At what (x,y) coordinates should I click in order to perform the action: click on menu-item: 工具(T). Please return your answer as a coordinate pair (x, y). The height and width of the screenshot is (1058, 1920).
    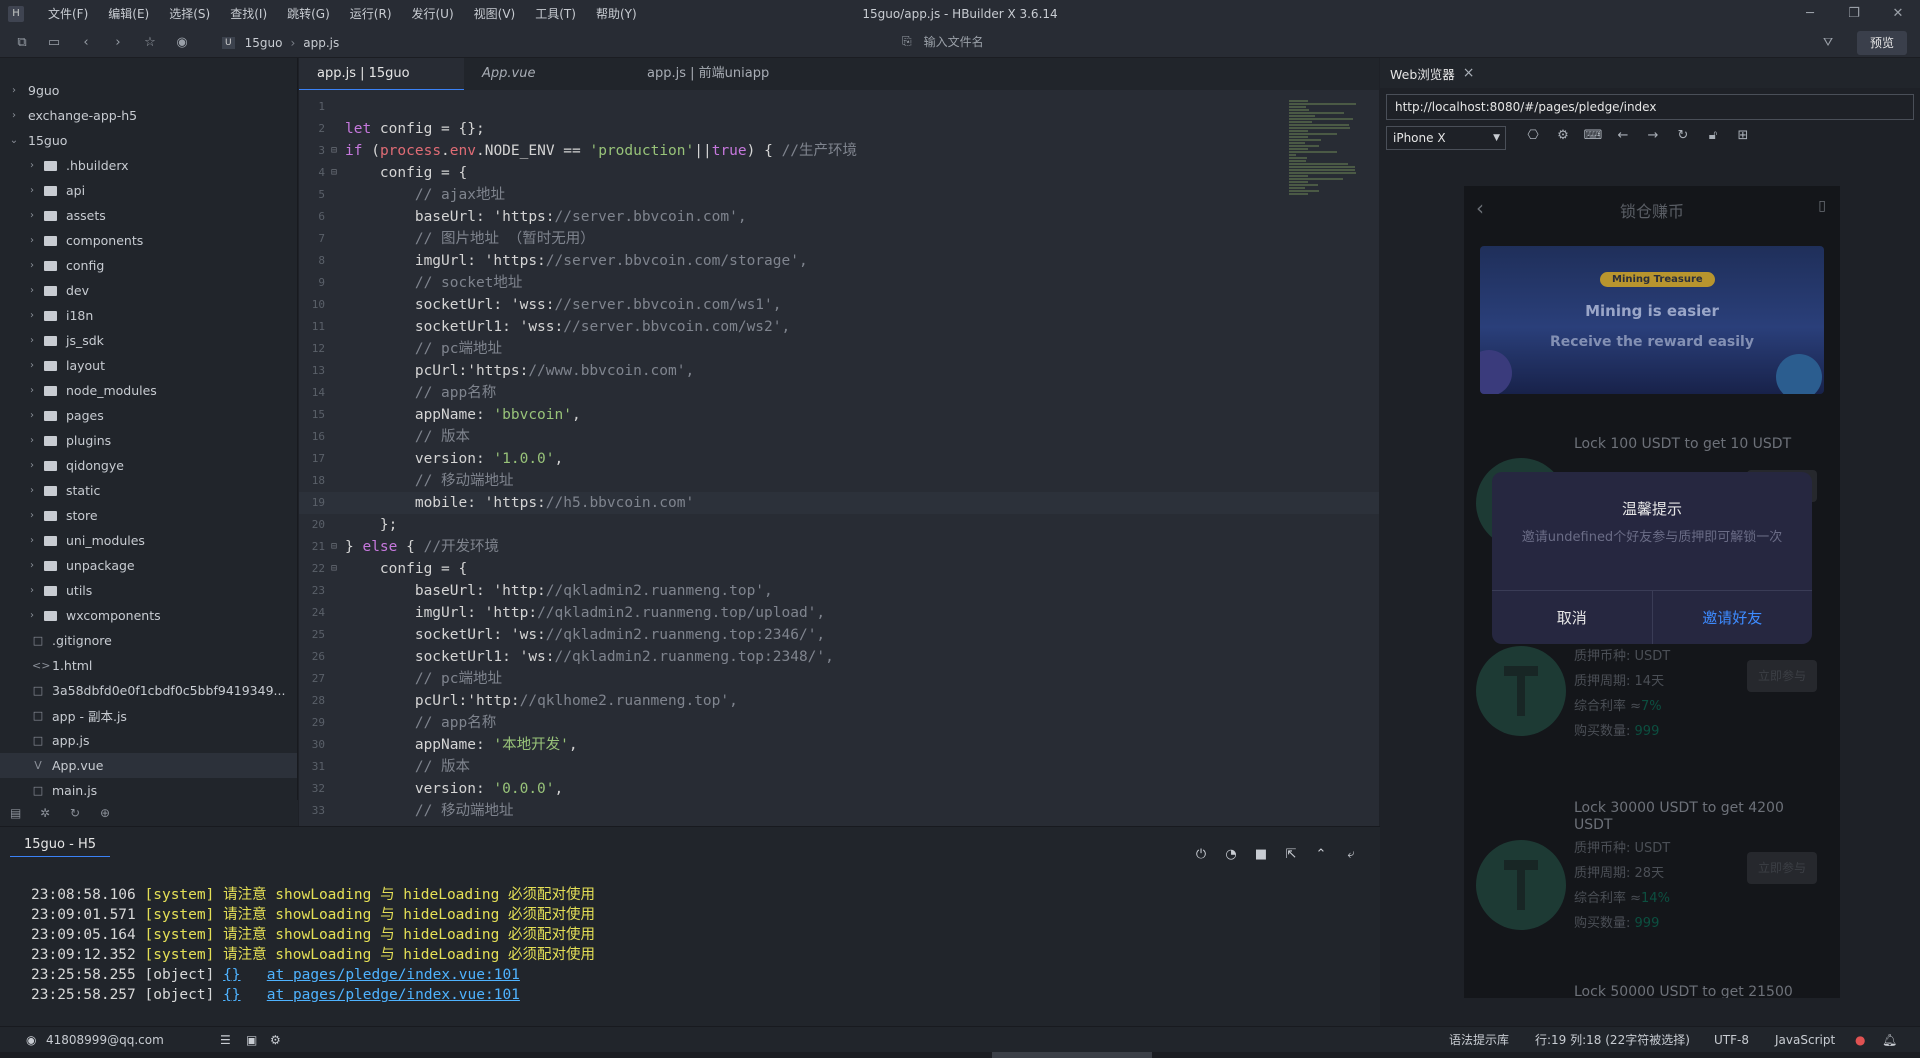
    Looking at the image, I should click on (555, 14).